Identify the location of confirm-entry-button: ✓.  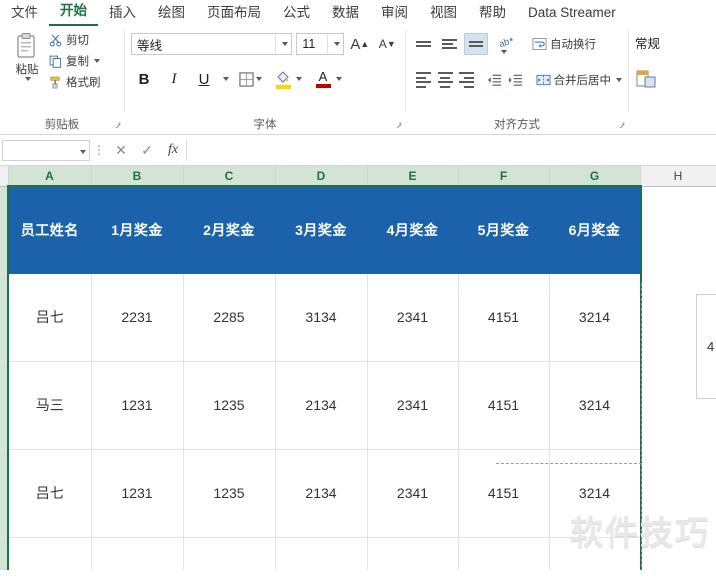
(147, 150).